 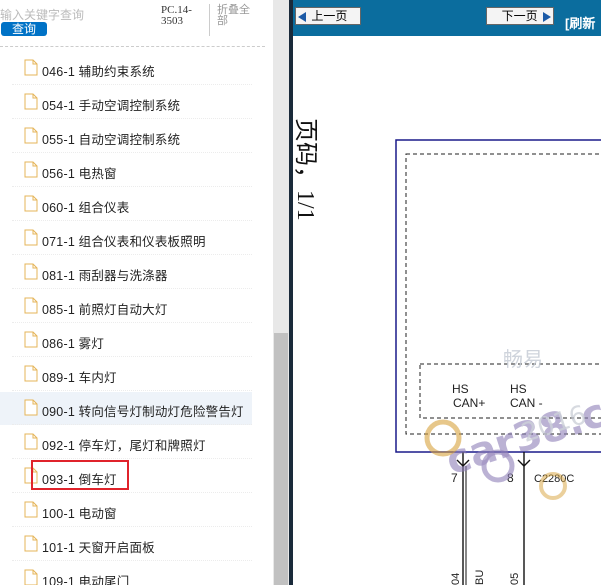 What do you see at coordinates (523, 359) in the screenshot?
I see `watermark-cn: 畅易` at bounding box center [523, 359].